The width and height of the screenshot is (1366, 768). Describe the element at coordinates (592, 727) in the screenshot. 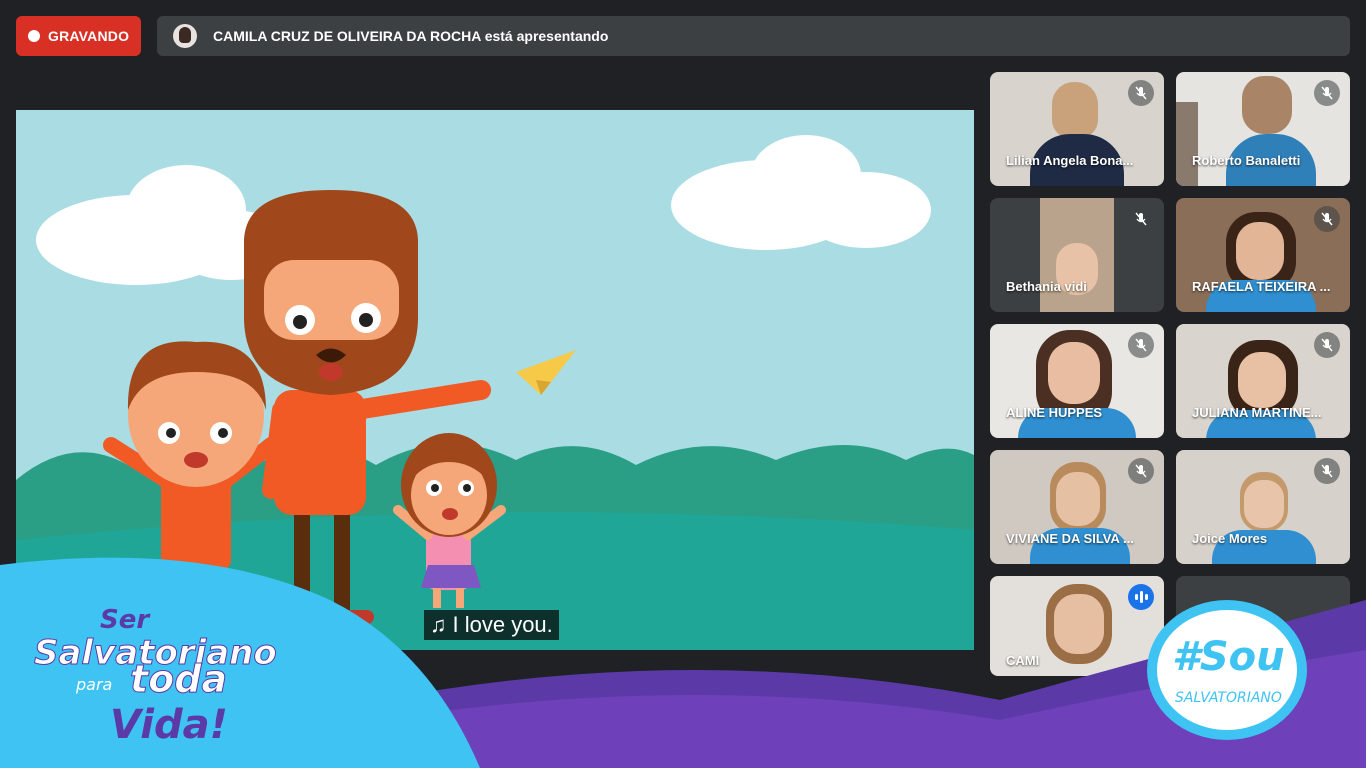

I see `camera-toggle-button` at that location.